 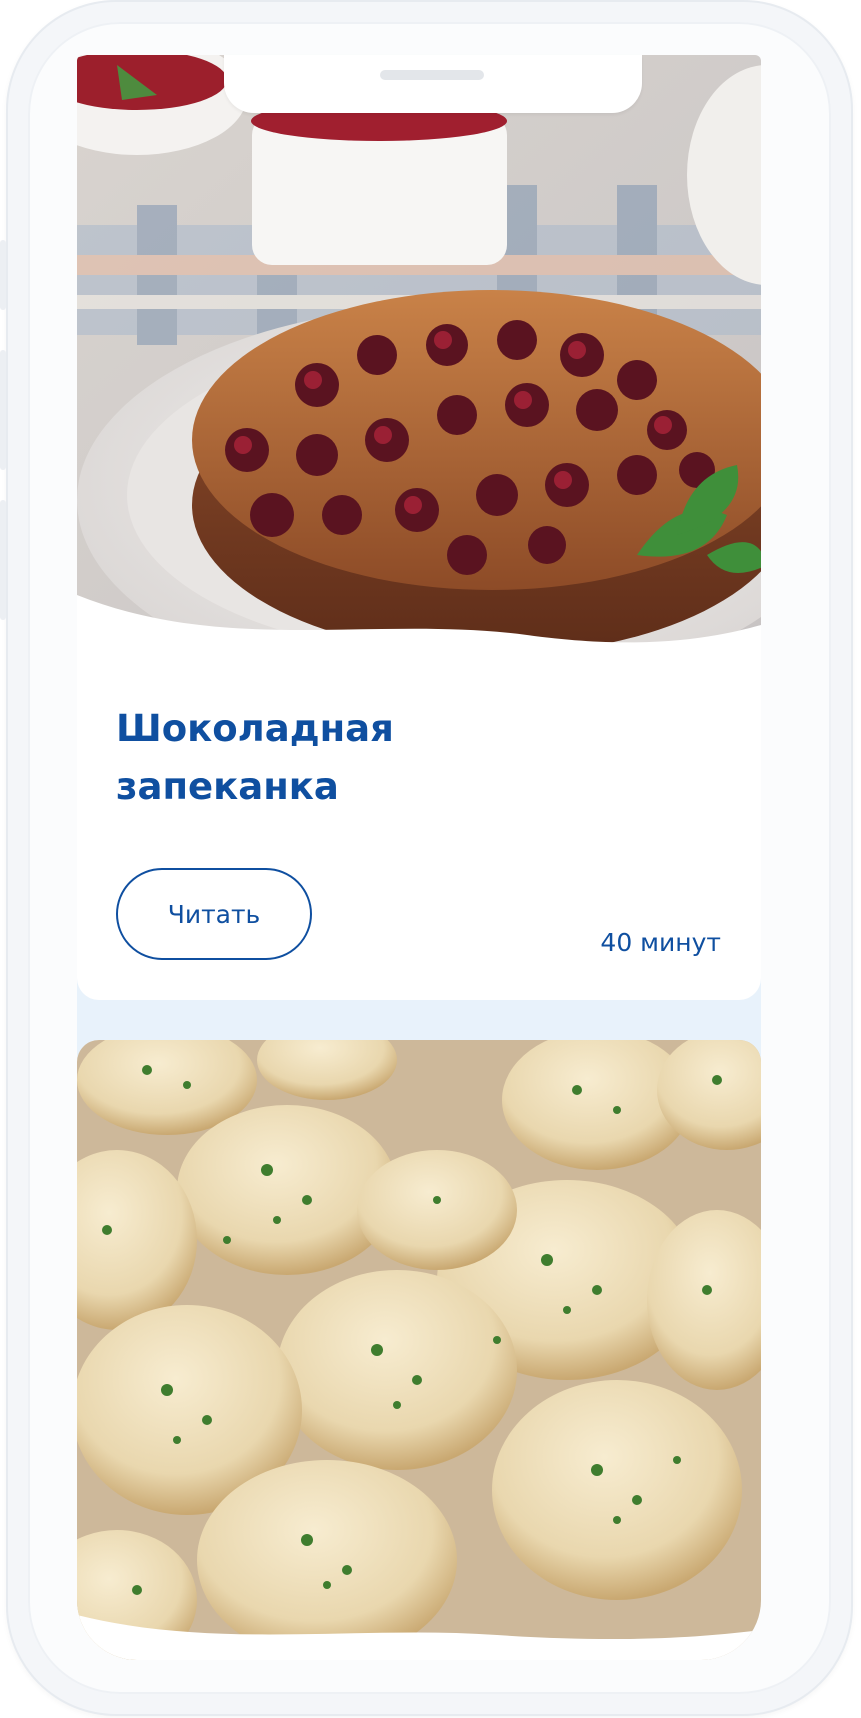 I want to click on phone-mute-switch, so click(x=3, y=275).